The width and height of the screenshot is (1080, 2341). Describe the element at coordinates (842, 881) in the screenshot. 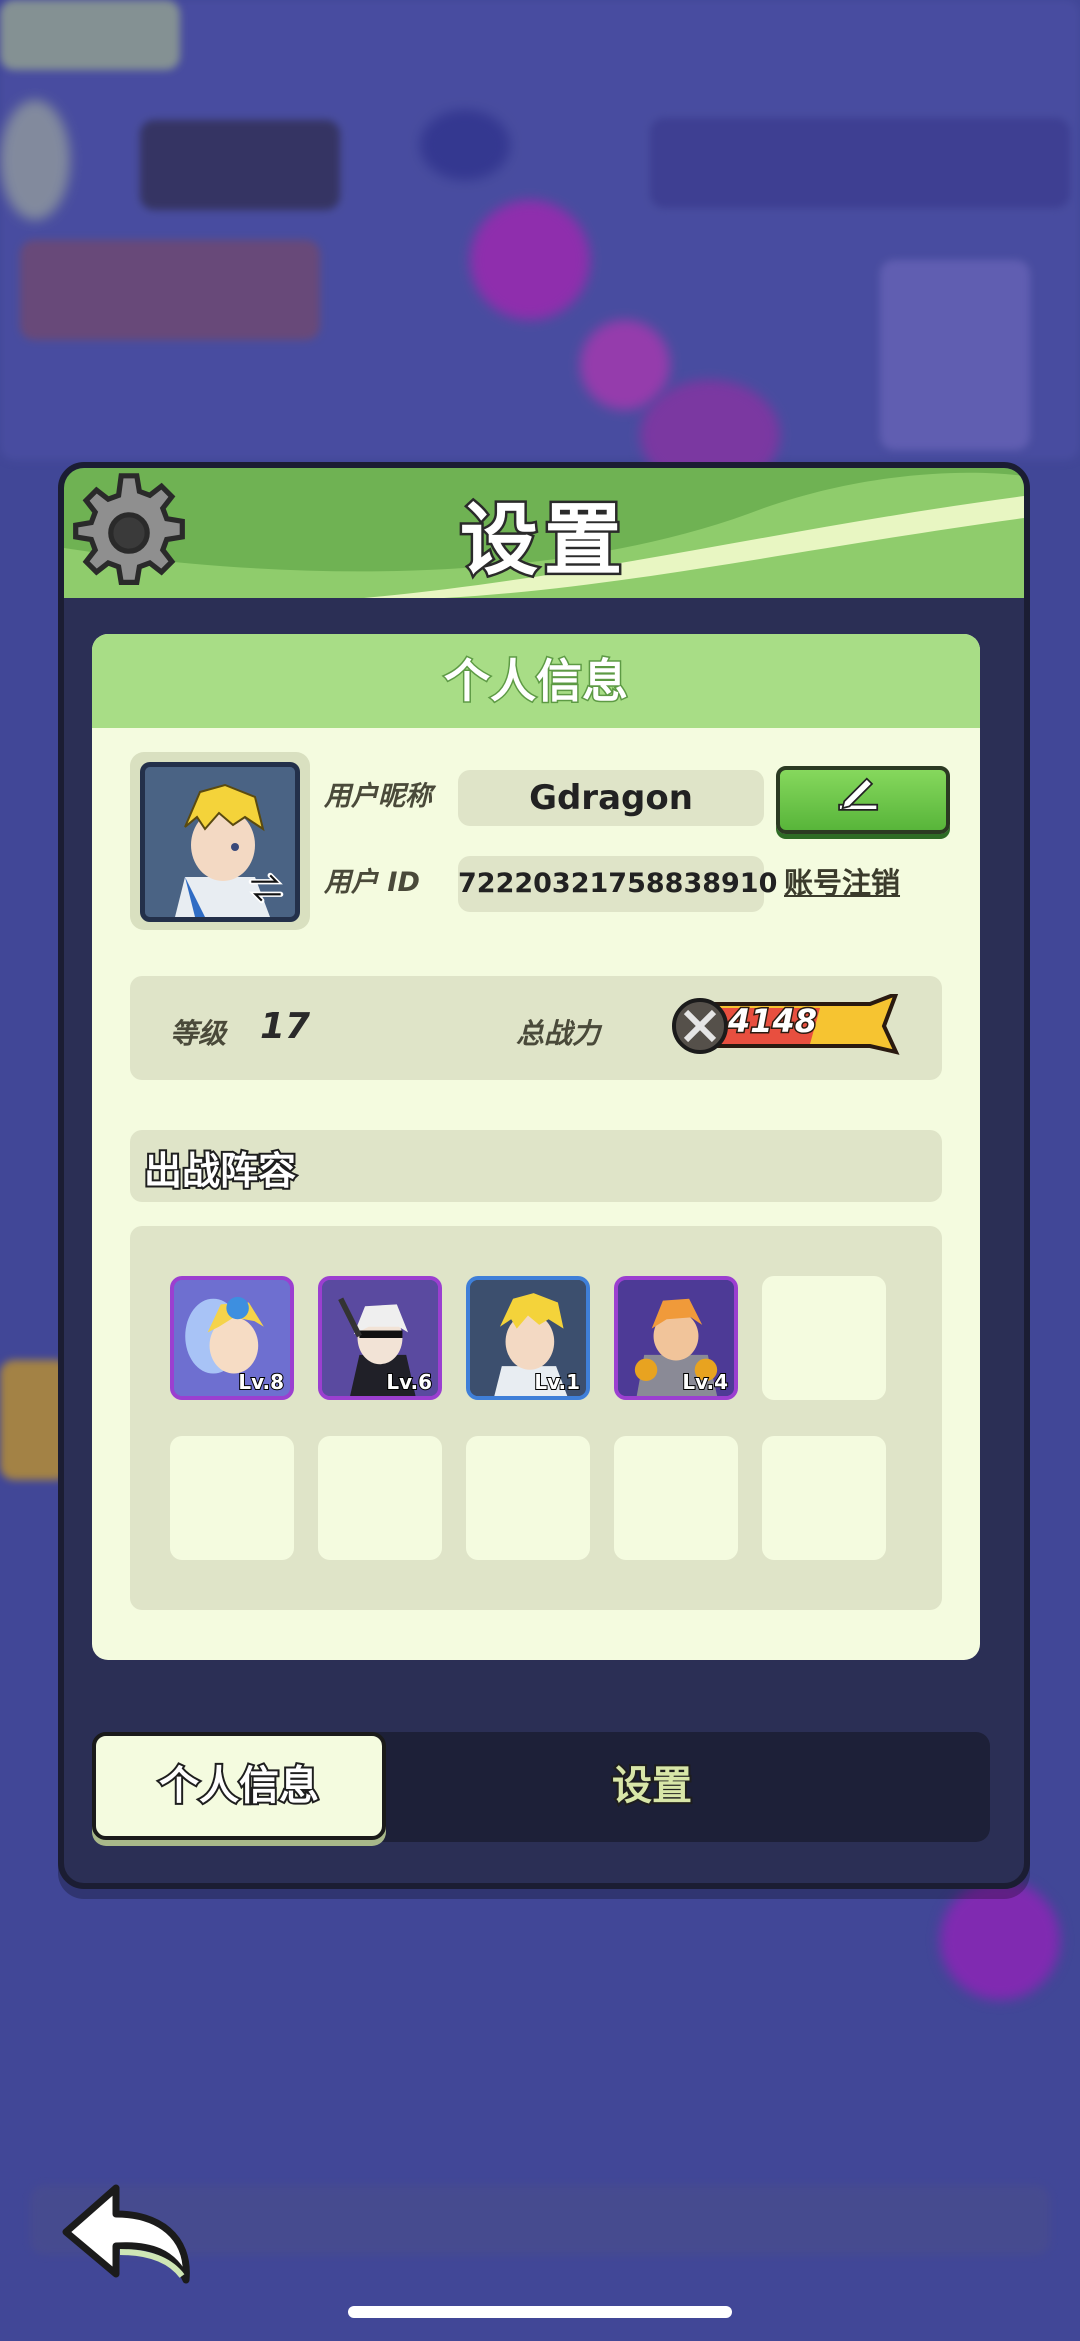

I see `cancel-account-link: 账号注销` at that location.